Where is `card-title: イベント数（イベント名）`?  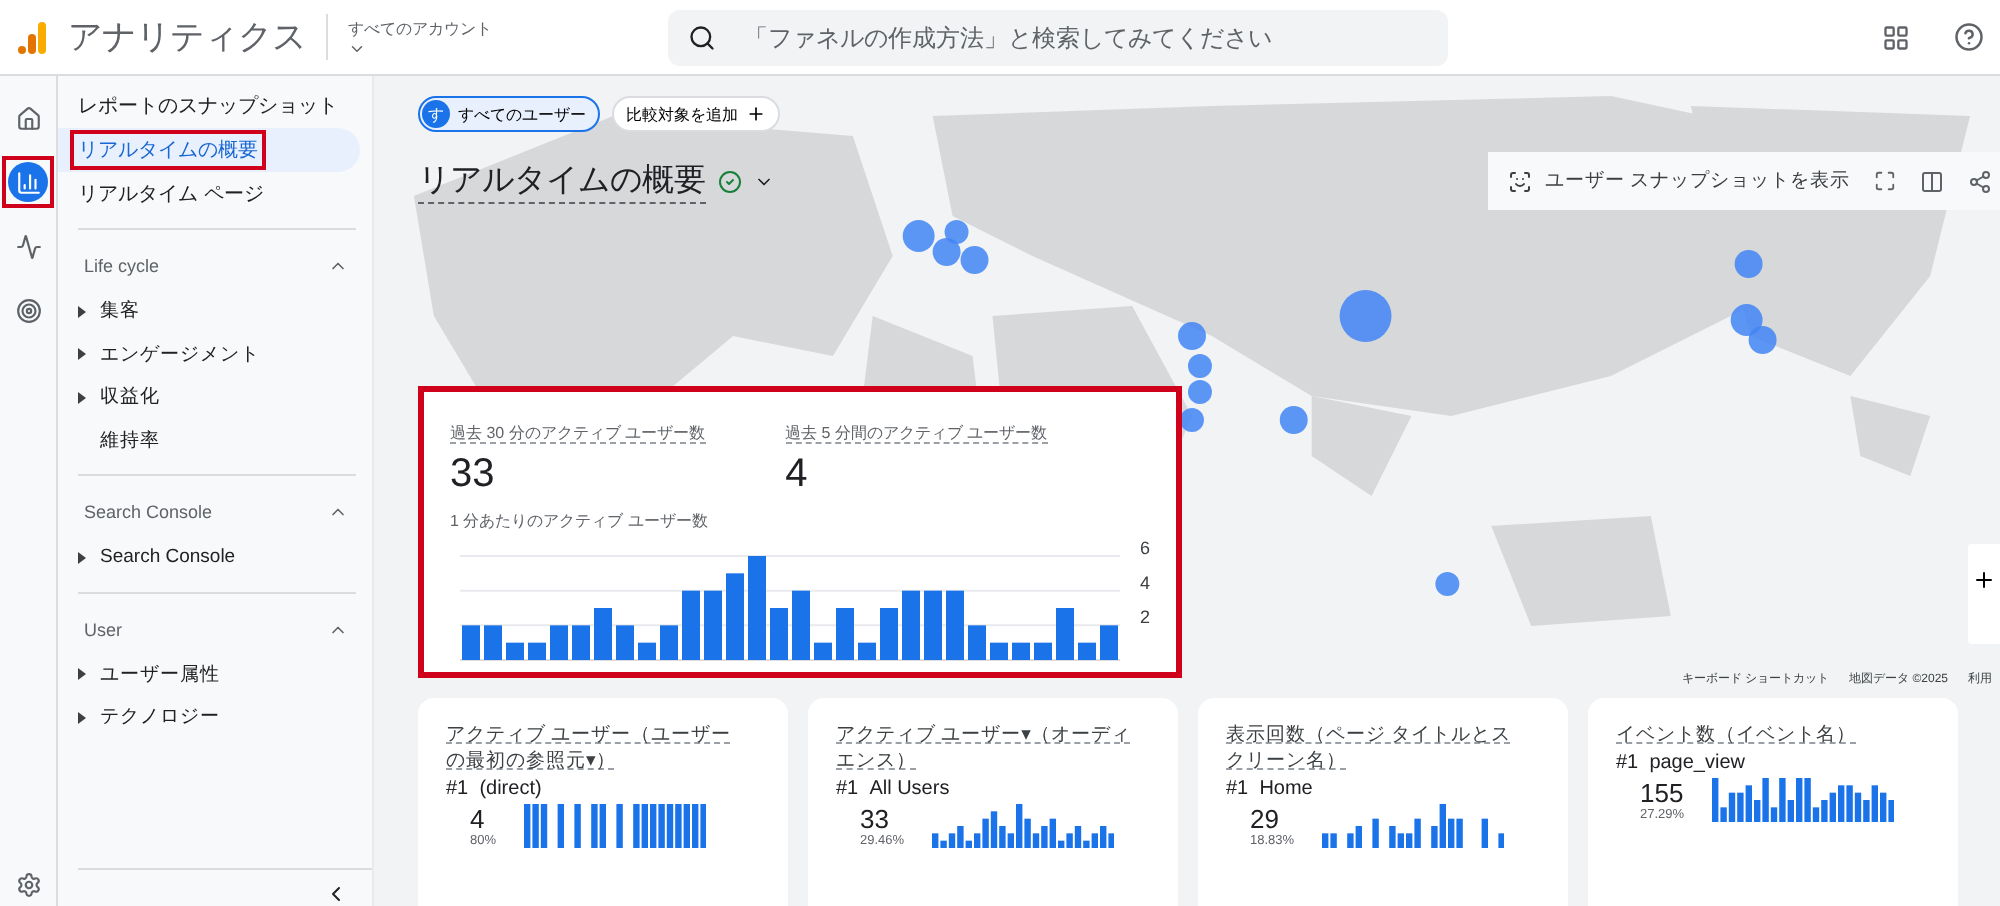 card-title: イベント数（イベント名） is located at coordinates (1766, 735).